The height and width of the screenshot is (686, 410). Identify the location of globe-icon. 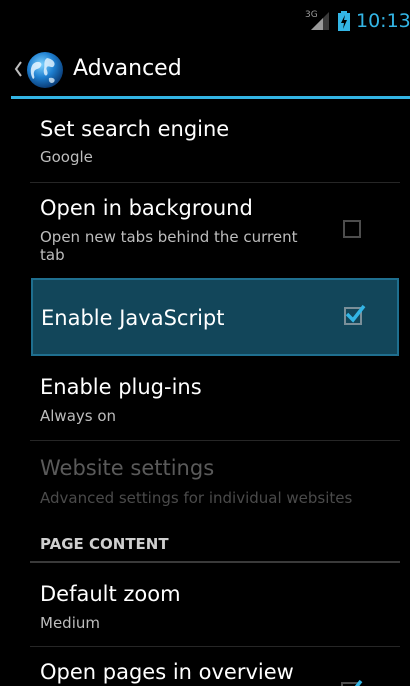
(45, 70).